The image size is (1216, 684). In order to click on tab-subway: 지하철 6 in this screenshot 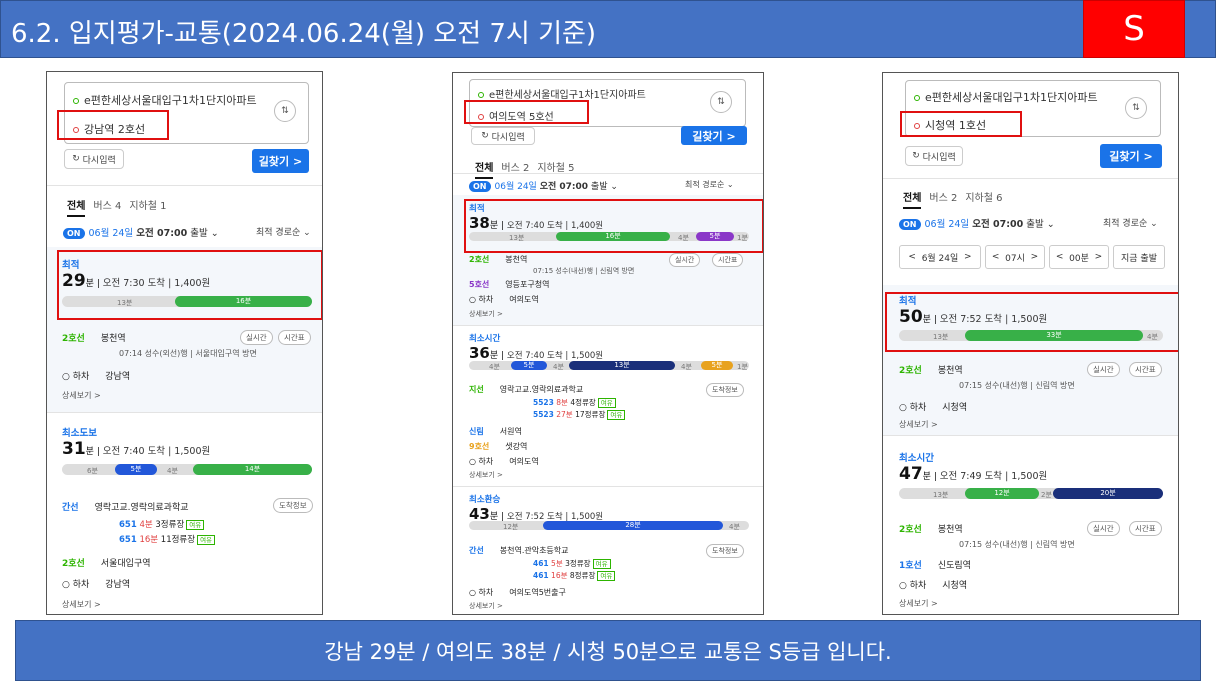, I will do `click(983, 198)`.